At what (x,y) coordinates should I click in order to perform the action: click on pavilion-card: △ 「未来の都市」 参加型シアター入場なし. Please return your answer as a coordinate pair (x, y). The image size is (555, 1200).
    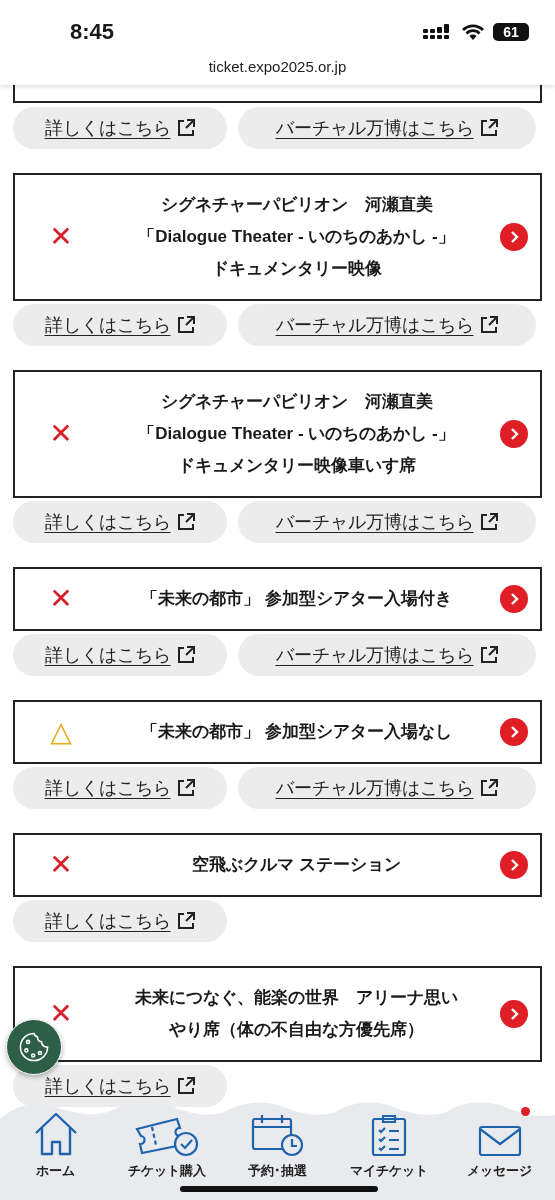
    Looking at the image, I should click on (277, 732).